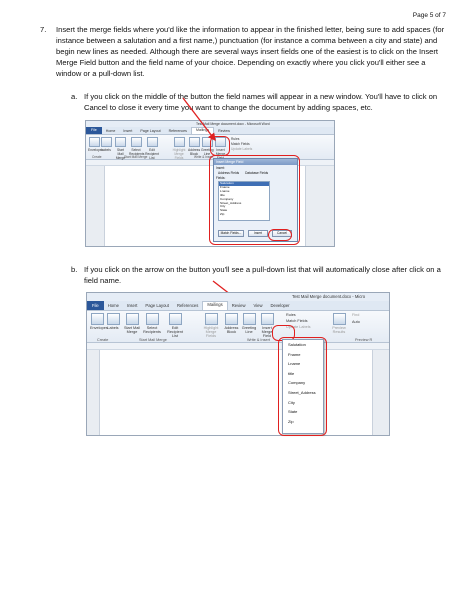  What do you see at coordinates (355, 315) in the screenshot?
I see `find-recipient-button: Find` at bounding box center [355, 315].